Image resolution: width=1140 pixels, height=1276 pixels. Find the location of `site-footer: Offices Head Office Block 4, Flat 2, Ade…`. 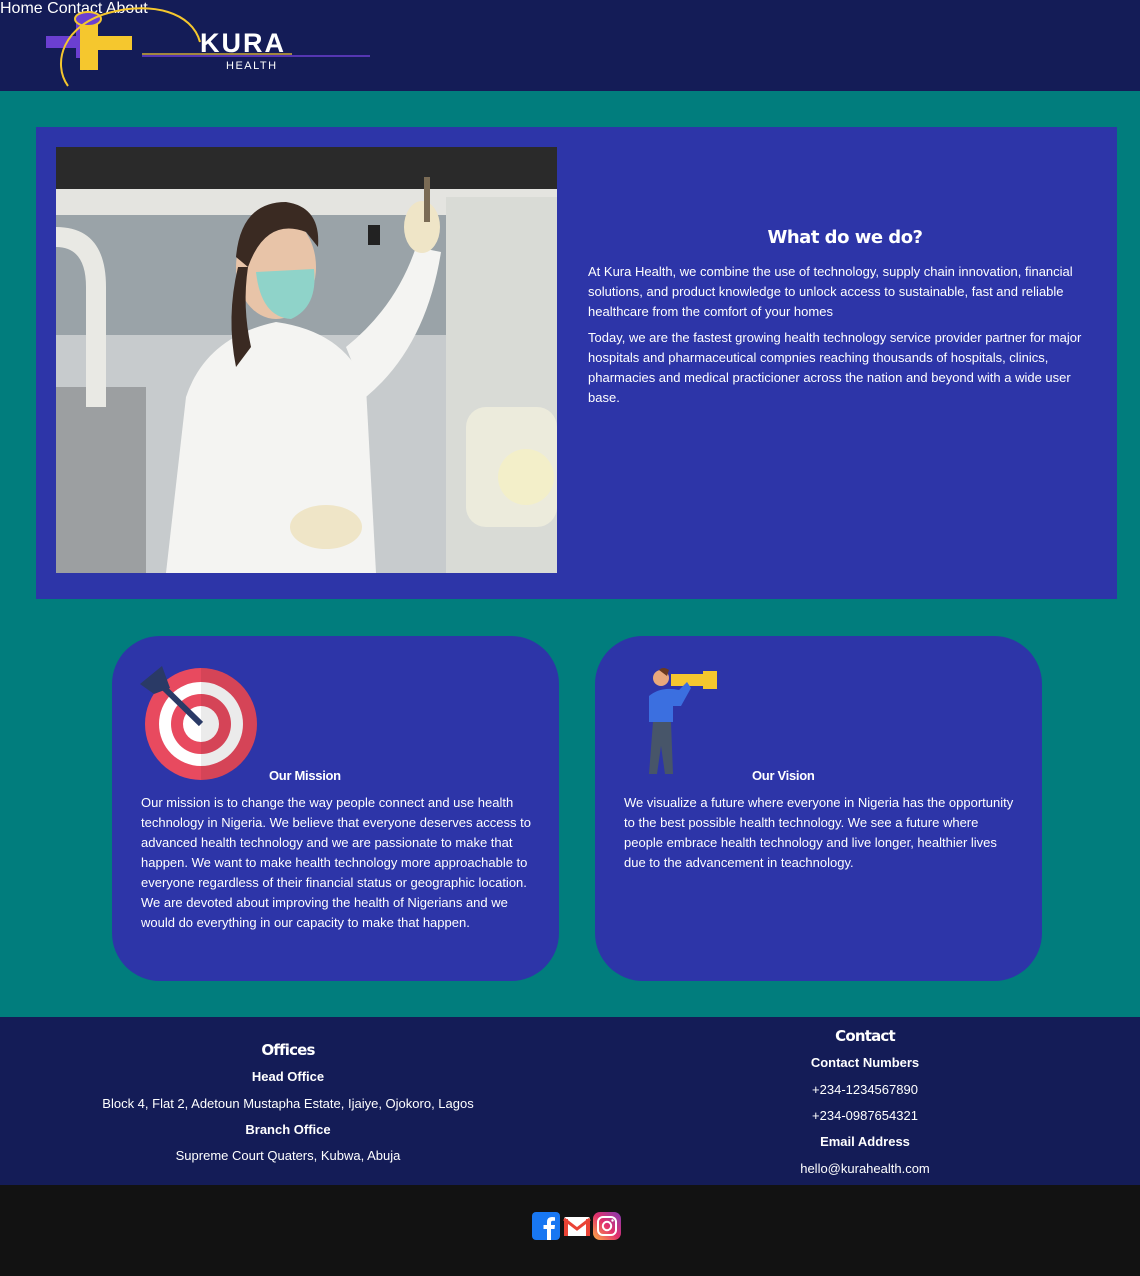

site-footer: Offices Head Office Block 4, Flat 2, Ade… is located at coordinates (570, 1101).